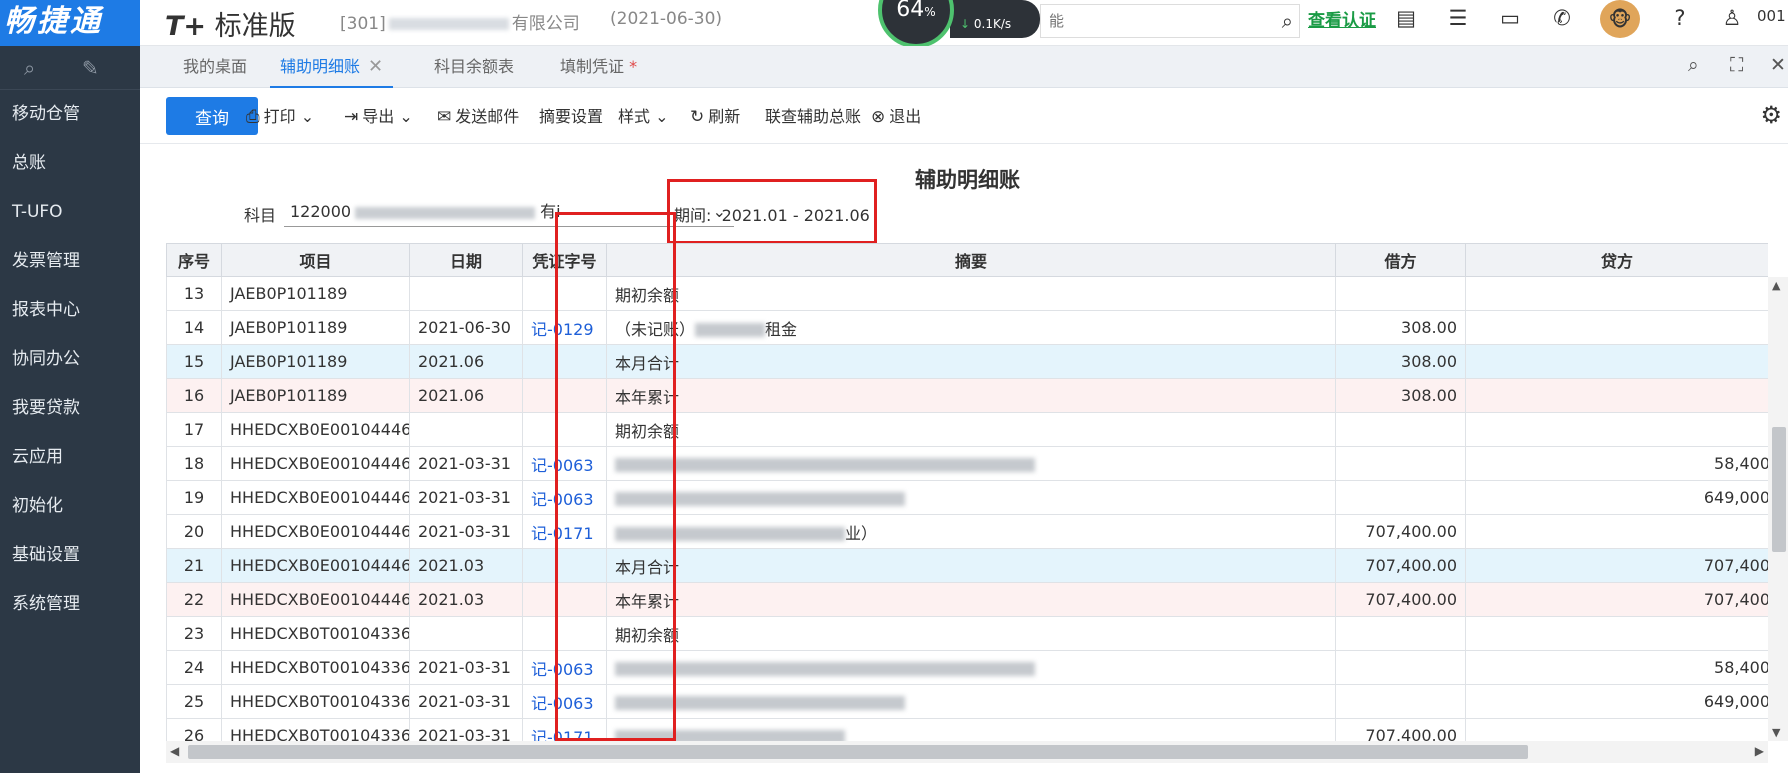  I want to click on chevron-down-icon: ⌄, so click(406, 116).